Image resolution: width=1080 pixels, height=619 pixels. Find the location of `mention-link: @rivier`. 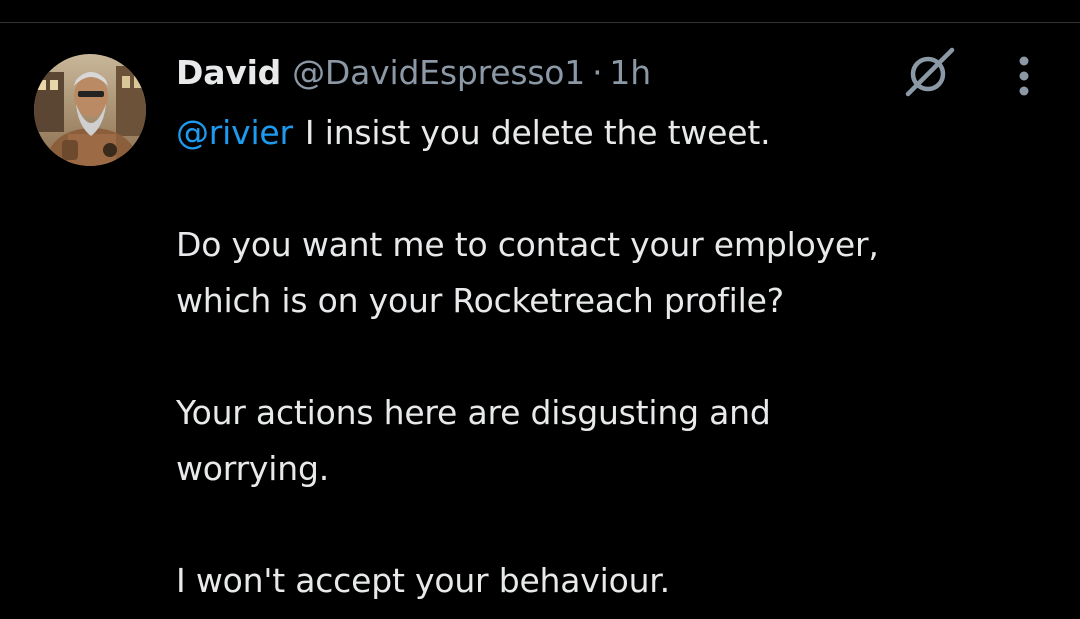

mention-link: @rivier is located at coordinates (234, 132).